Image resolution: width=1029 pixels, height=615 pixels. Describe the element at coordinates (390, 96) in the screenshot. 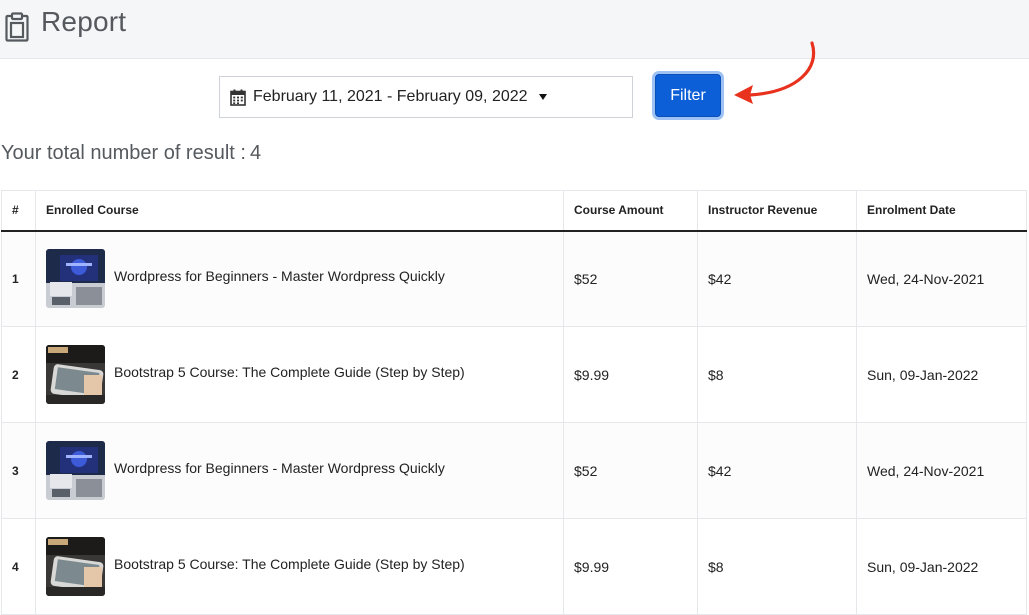

I see `date-range-value: February 11, 2021 - February 09, 2022` at that location.